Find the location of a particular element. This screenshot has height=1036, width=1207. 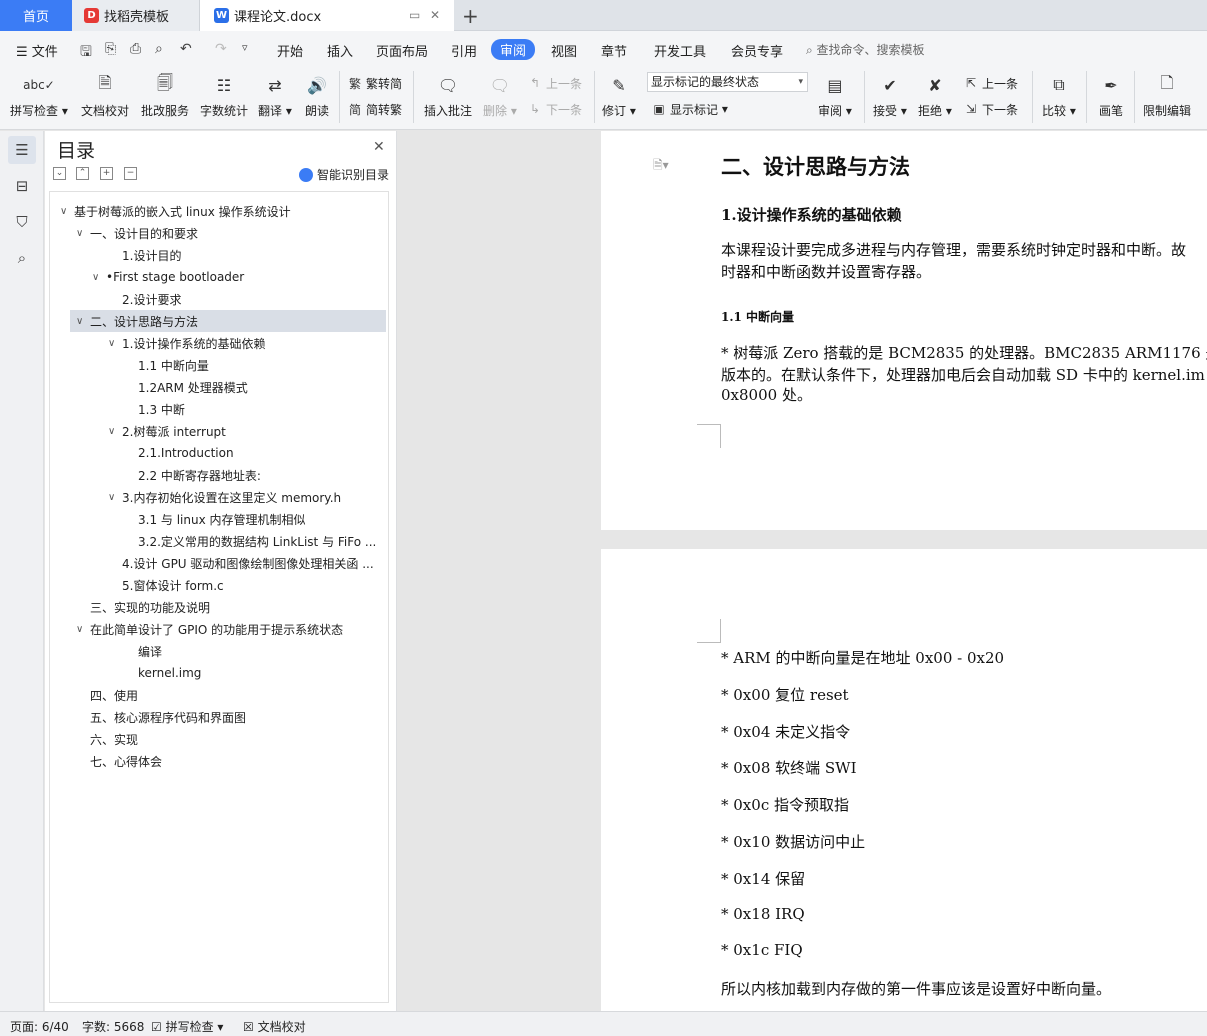

toc-item: 5.窗体设计 form.c is located at coordinates (247, 585).